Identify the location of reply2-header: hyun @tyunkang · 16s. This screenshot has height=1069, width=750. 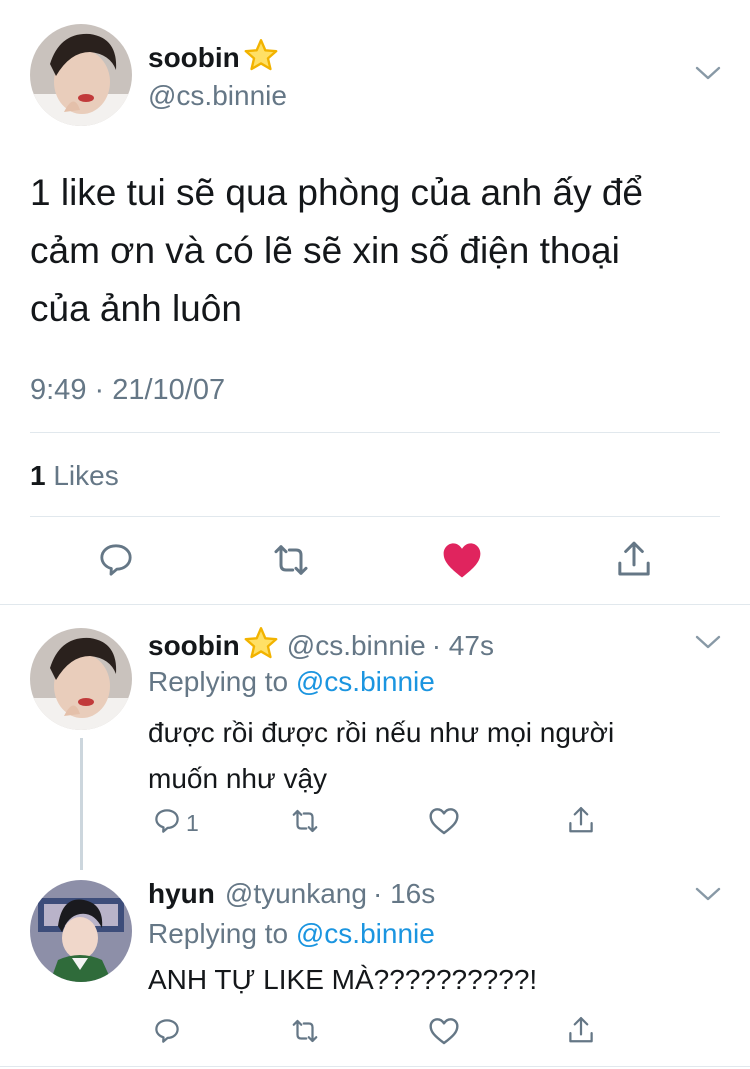
(291, 894).